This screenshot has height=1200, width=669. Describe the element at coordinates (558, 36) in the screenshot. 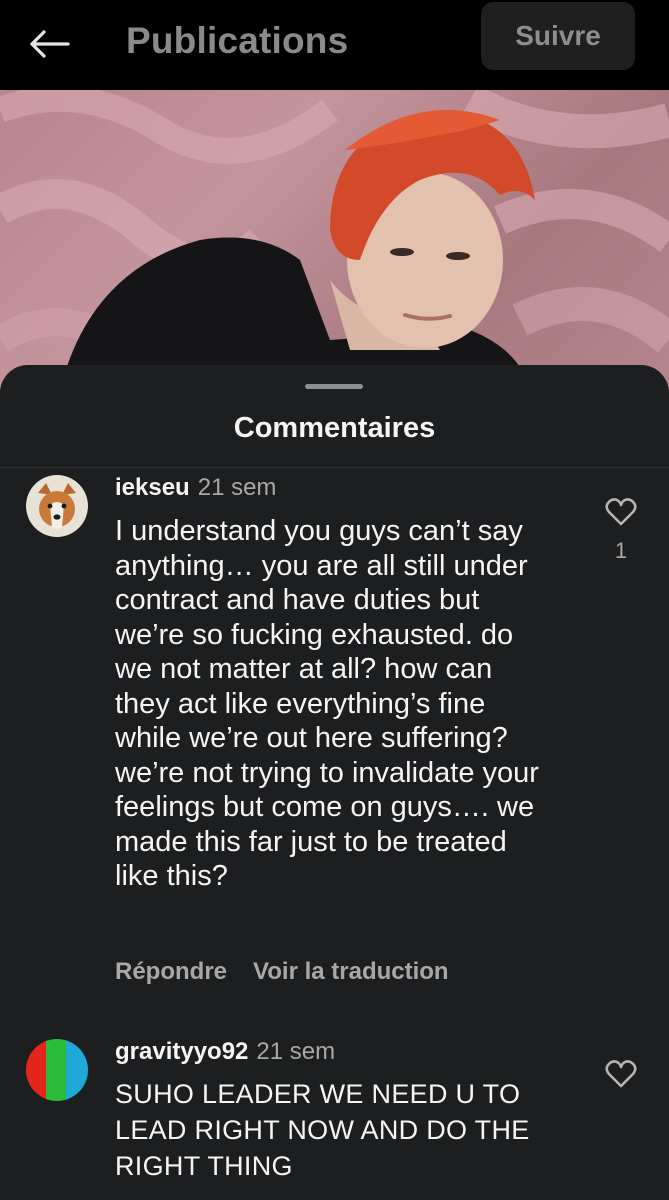

I see `follow-button: Suivre` at that location.